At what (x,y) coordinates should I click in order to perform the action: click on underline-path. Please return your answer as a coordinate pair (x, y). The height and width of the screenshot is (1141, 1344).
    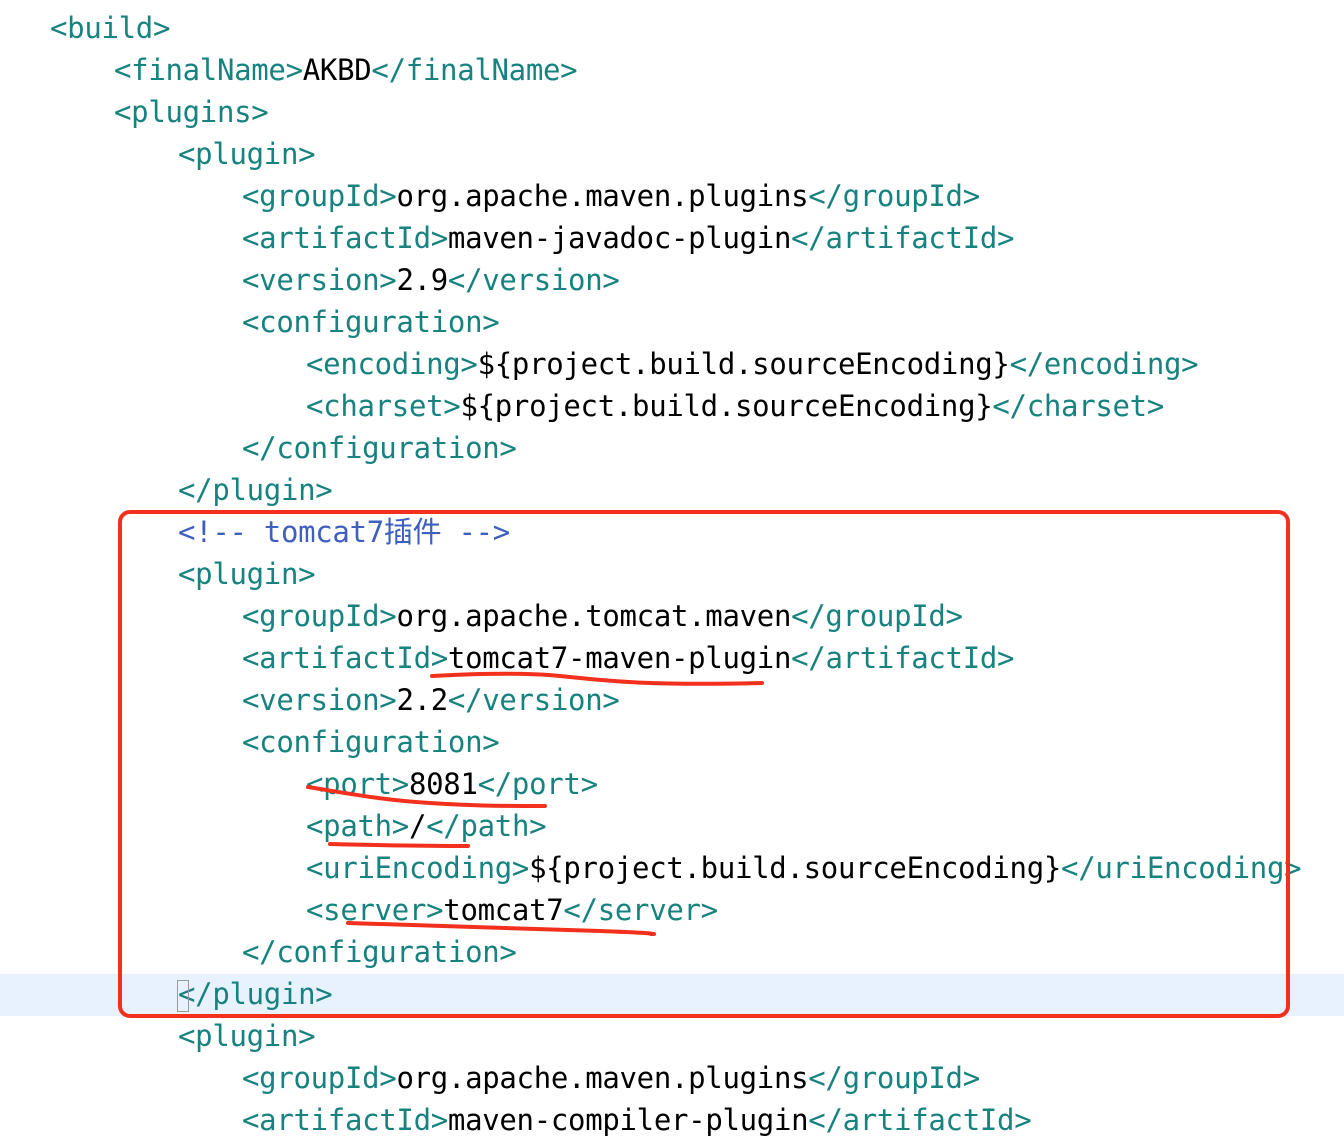
    Looking at the image, I should click on (399, 845).